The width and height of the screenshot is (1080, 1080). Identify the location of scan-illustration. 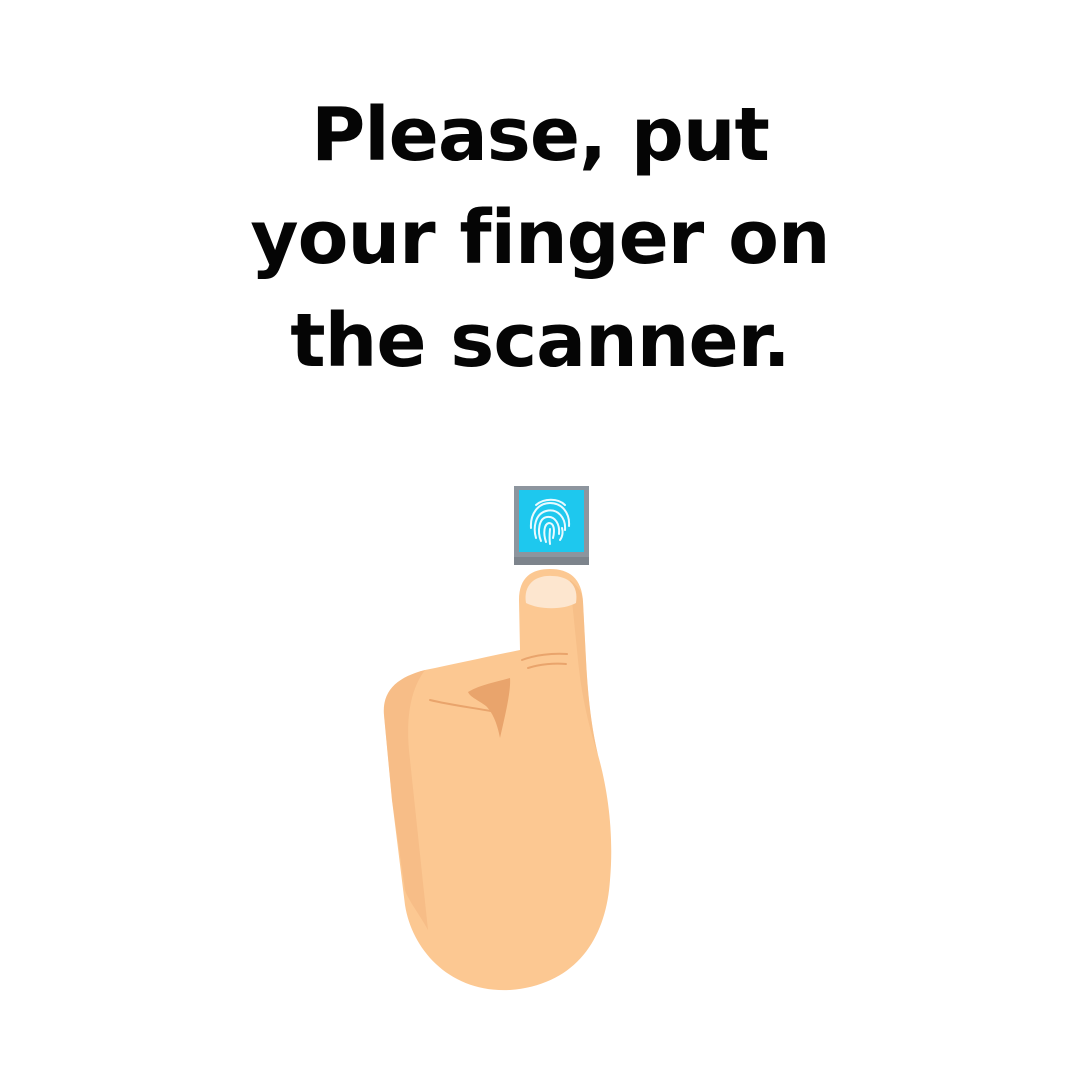
(497, 738).